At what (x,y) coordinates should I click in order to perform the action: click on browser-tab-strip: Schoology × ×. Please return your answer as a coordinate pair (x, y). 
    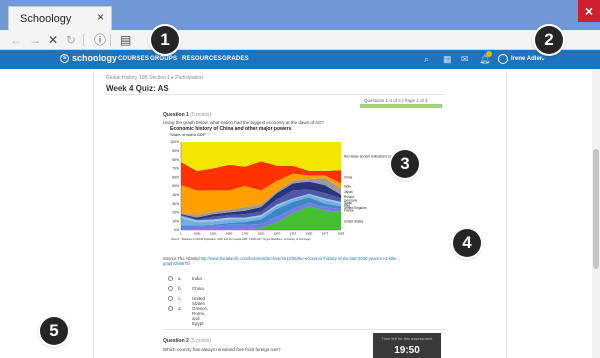
    Looking at the image, I should click on (300, 15).